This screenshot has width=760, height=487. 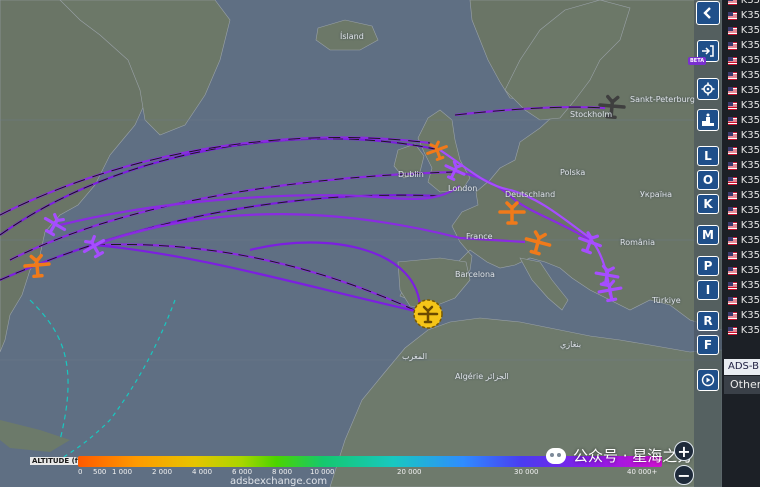 I want to click on letter-button: O, so click(x=708, y=180).